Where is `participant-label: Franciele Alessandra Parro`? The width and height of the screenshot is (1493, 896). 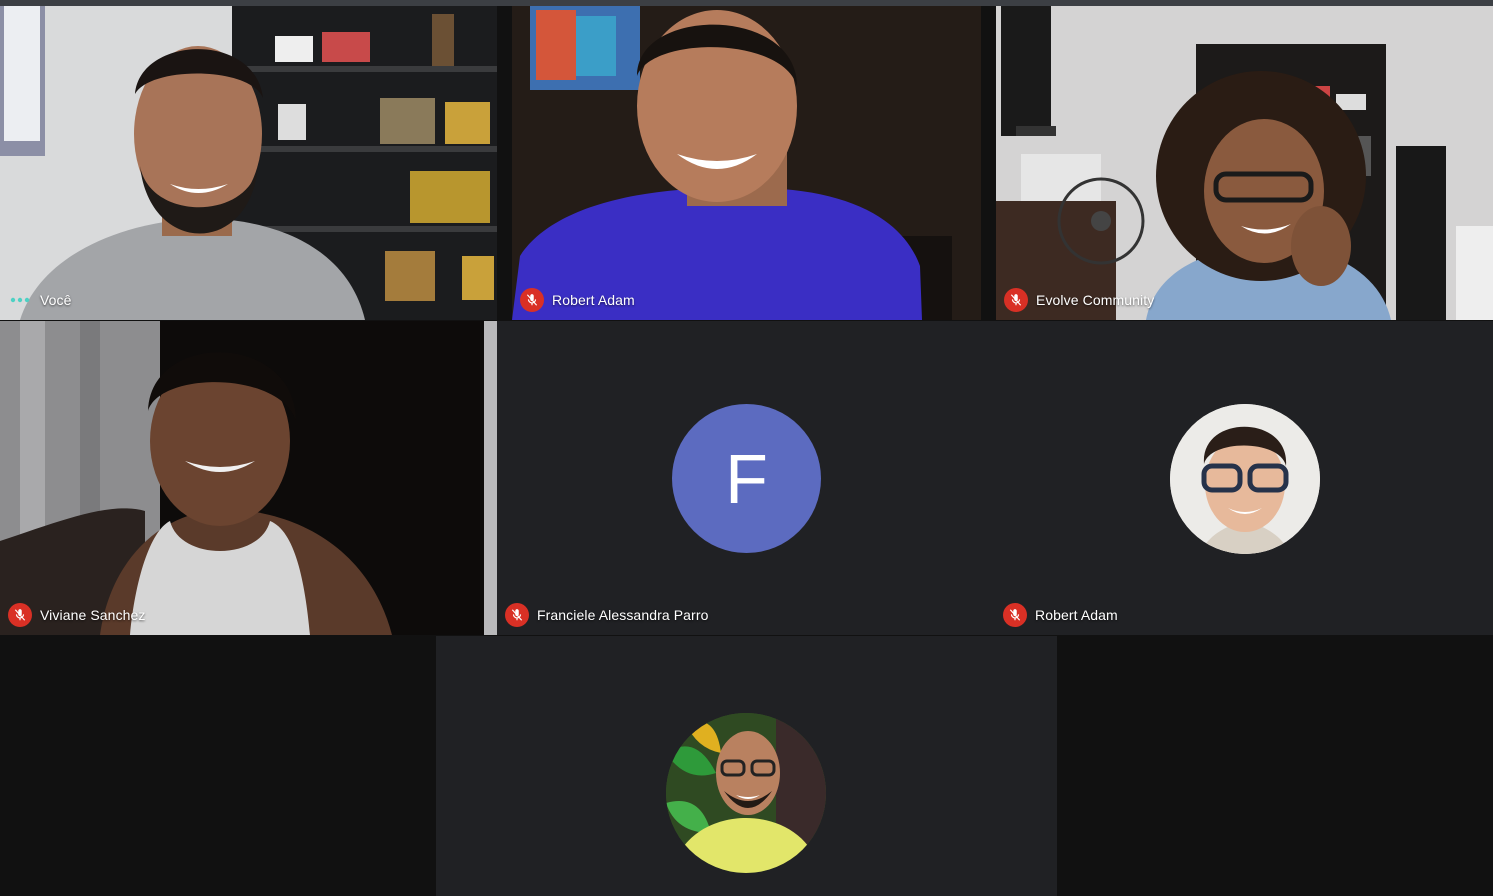 participant-label: Franciele Alessandra Parro is located at coordinates (606, 615).